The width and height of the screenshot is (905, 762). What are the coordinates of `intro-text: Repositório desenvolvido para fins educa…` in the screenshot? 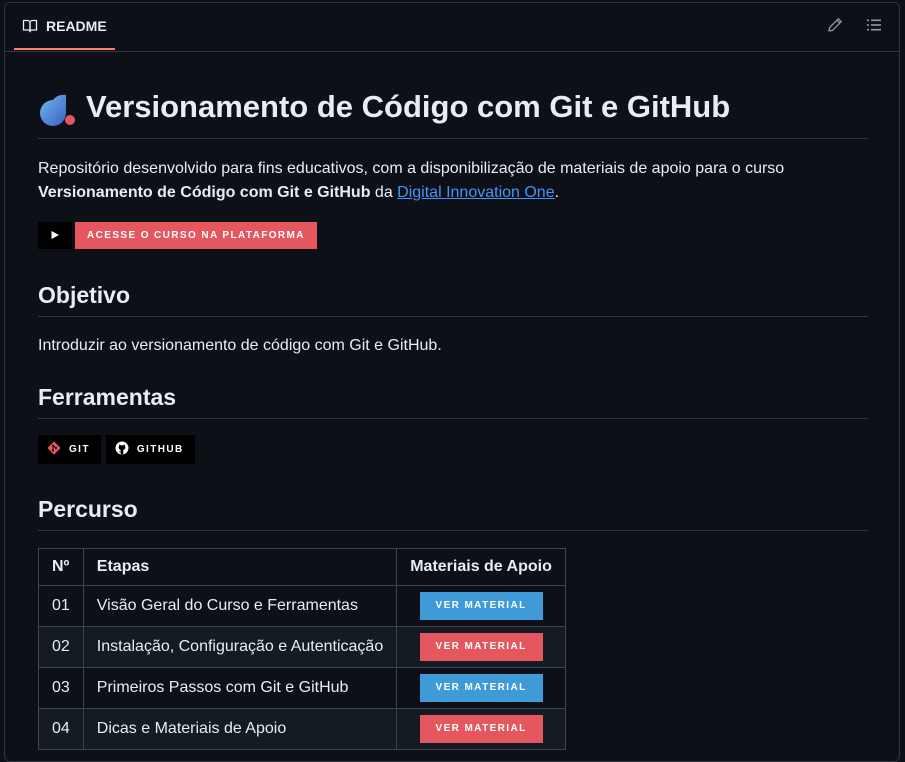 It's located at (411, 168).